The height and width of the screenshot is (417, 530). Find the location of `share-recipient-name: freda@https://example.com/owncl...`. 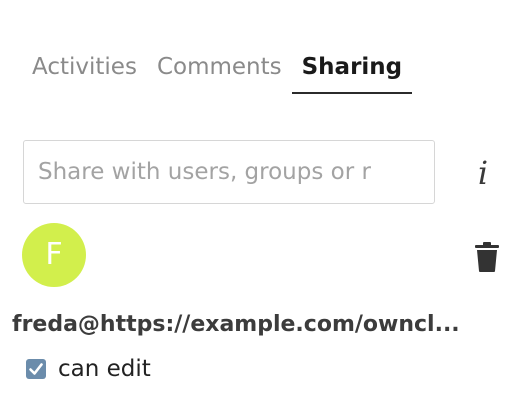

share-recipient-name: freda@https://example.com/owncl... is located at coordinates (236, 324).